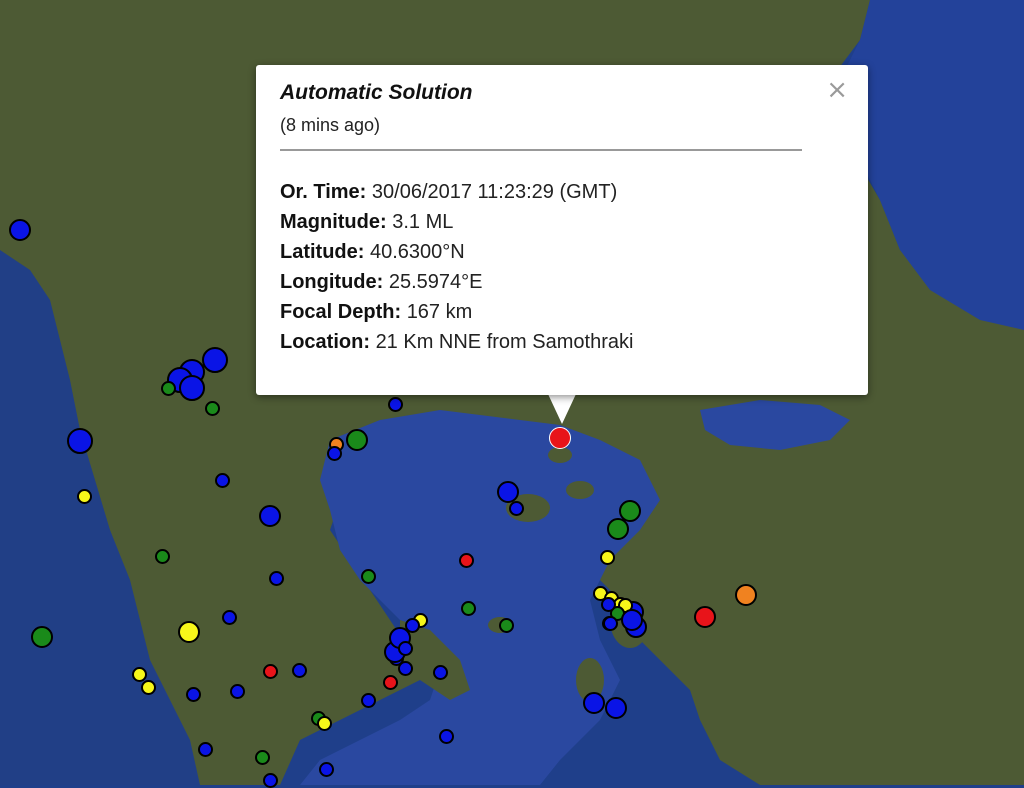 The width and height of the screenshot is (1024, 788). I want to click on close-icon: ×, so click(837, 90).